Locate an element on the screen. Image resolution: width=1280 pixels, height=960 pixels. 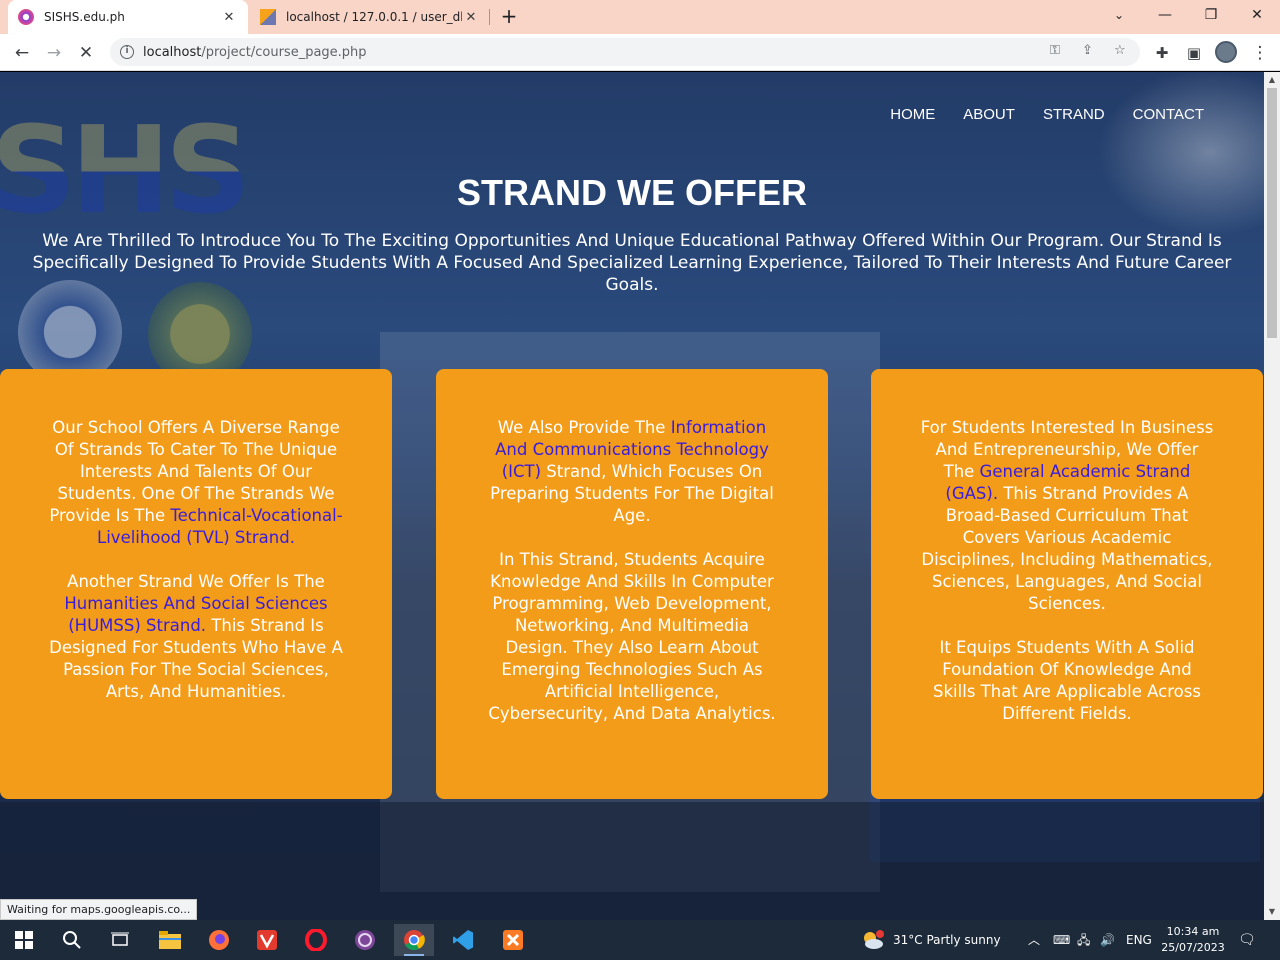
tor-browser-icon is located at coordinates (365, 940).